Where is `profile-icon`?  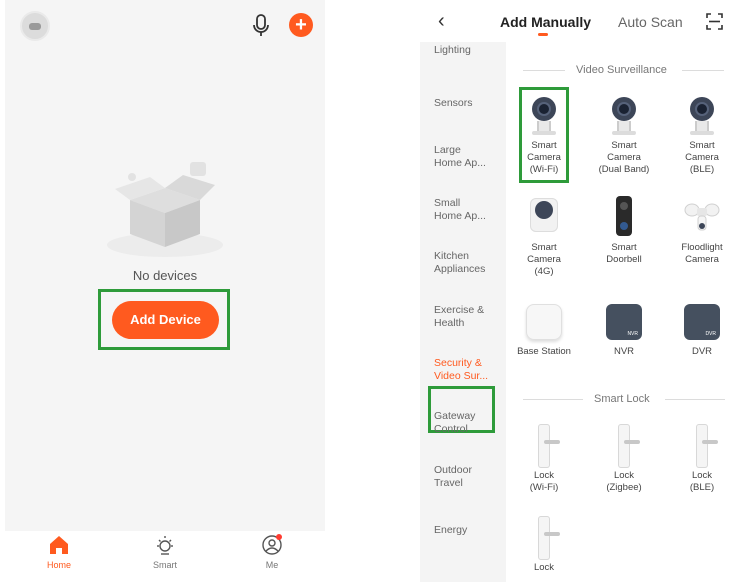 profile-icon is located at coordinates (272, 544).